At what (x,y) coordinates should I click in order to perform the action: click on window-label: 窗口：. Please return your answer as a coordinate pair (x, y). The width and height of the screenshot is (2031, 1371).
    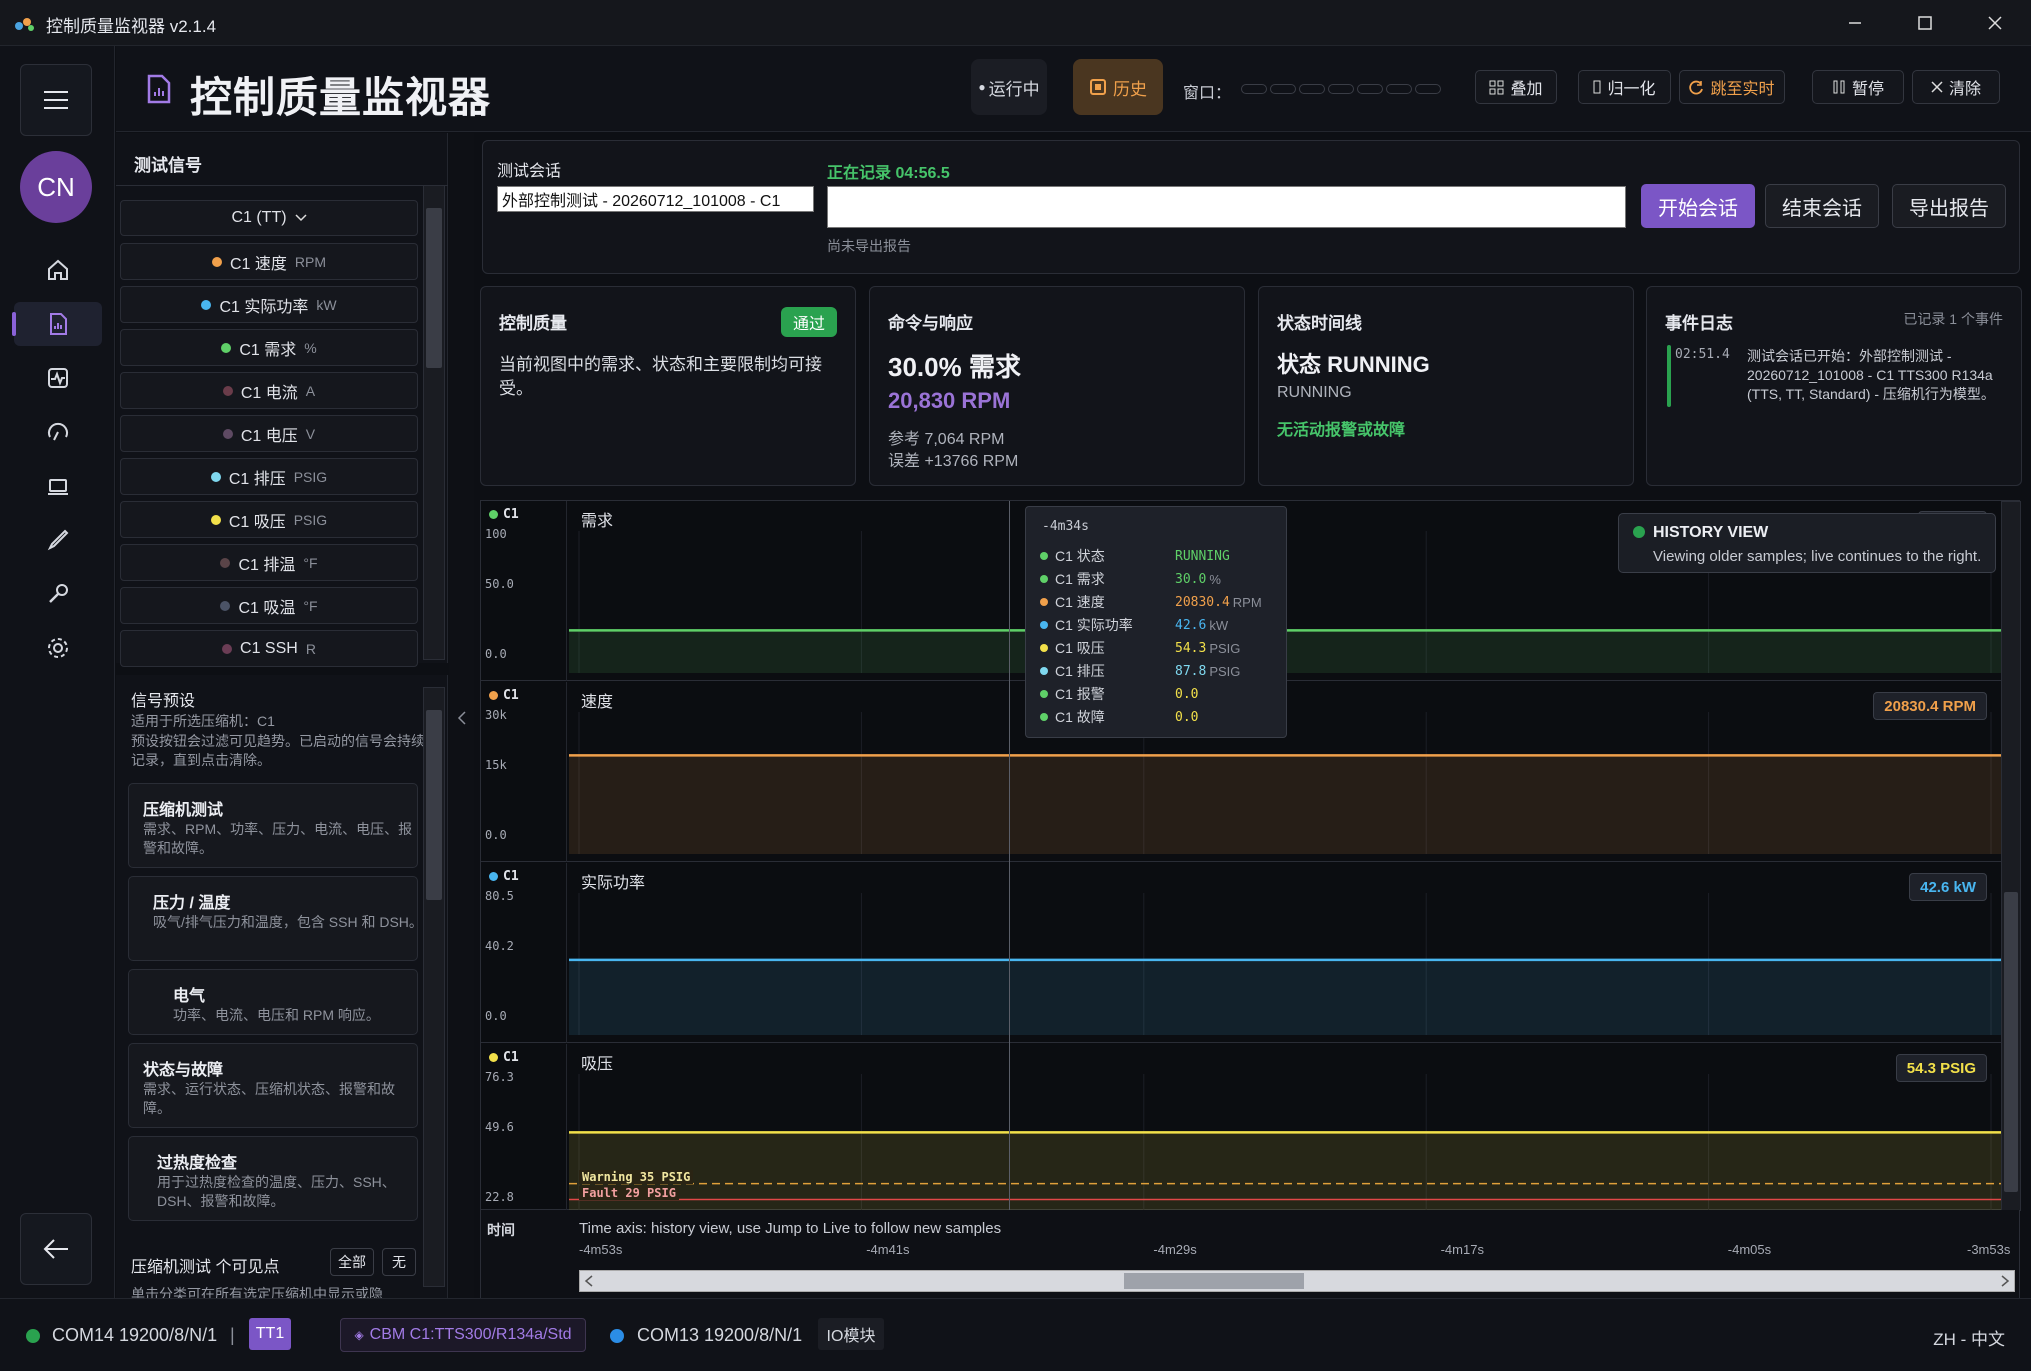
    Looking at the image, I should click on (1207, 93).